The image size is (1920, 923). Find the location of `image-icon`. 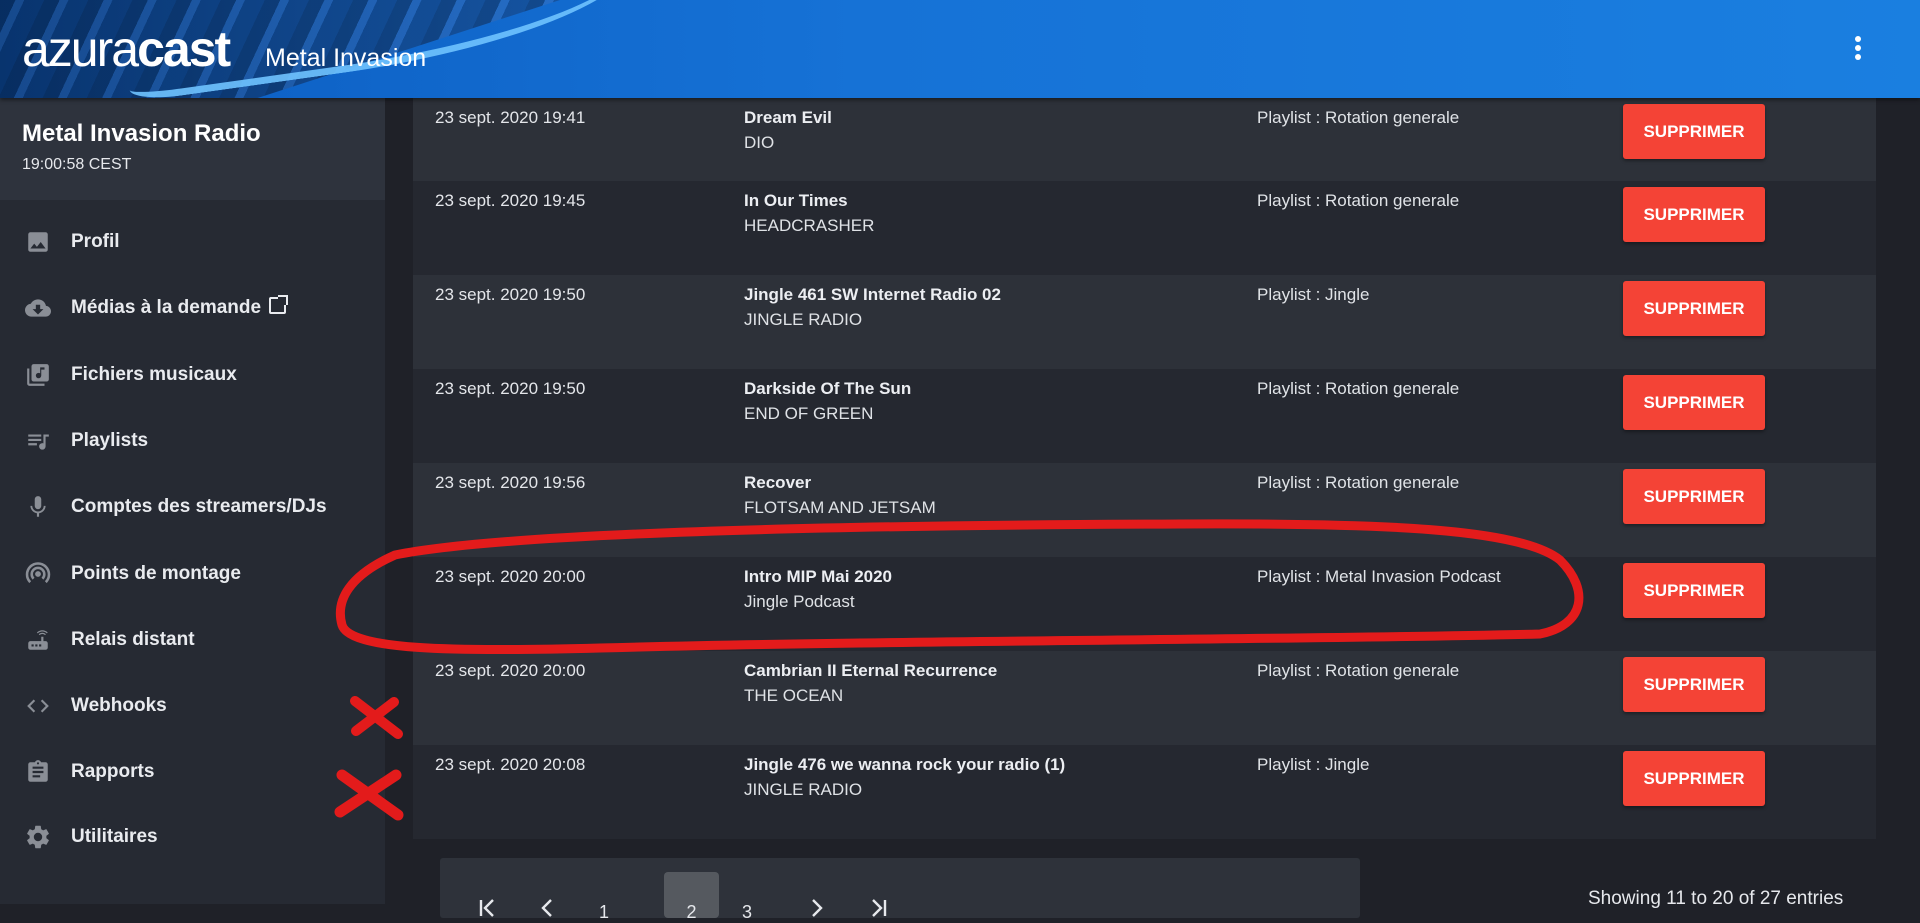

image-icon is located at coordinates (38, 242).